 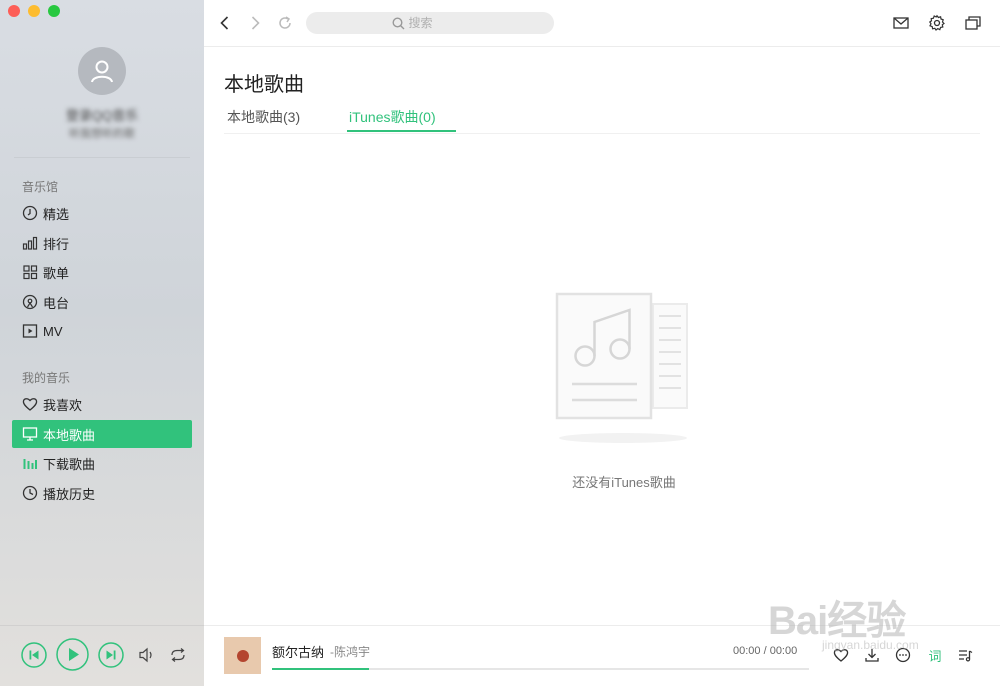 What do you see at coordinates (30, 493) in the screenshot?
I see `clock-icon` at bounding box center [30, 493].